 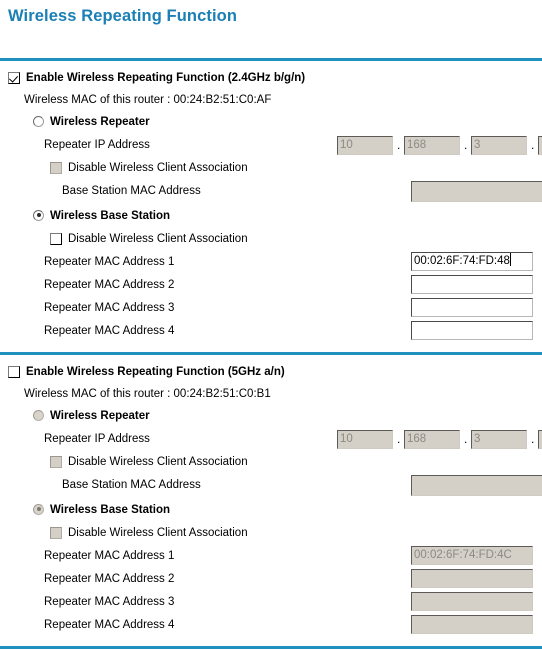 I want to click on base-station-mac-row-5ghz: Base Station MAC Address, so click(x=271, y=485).